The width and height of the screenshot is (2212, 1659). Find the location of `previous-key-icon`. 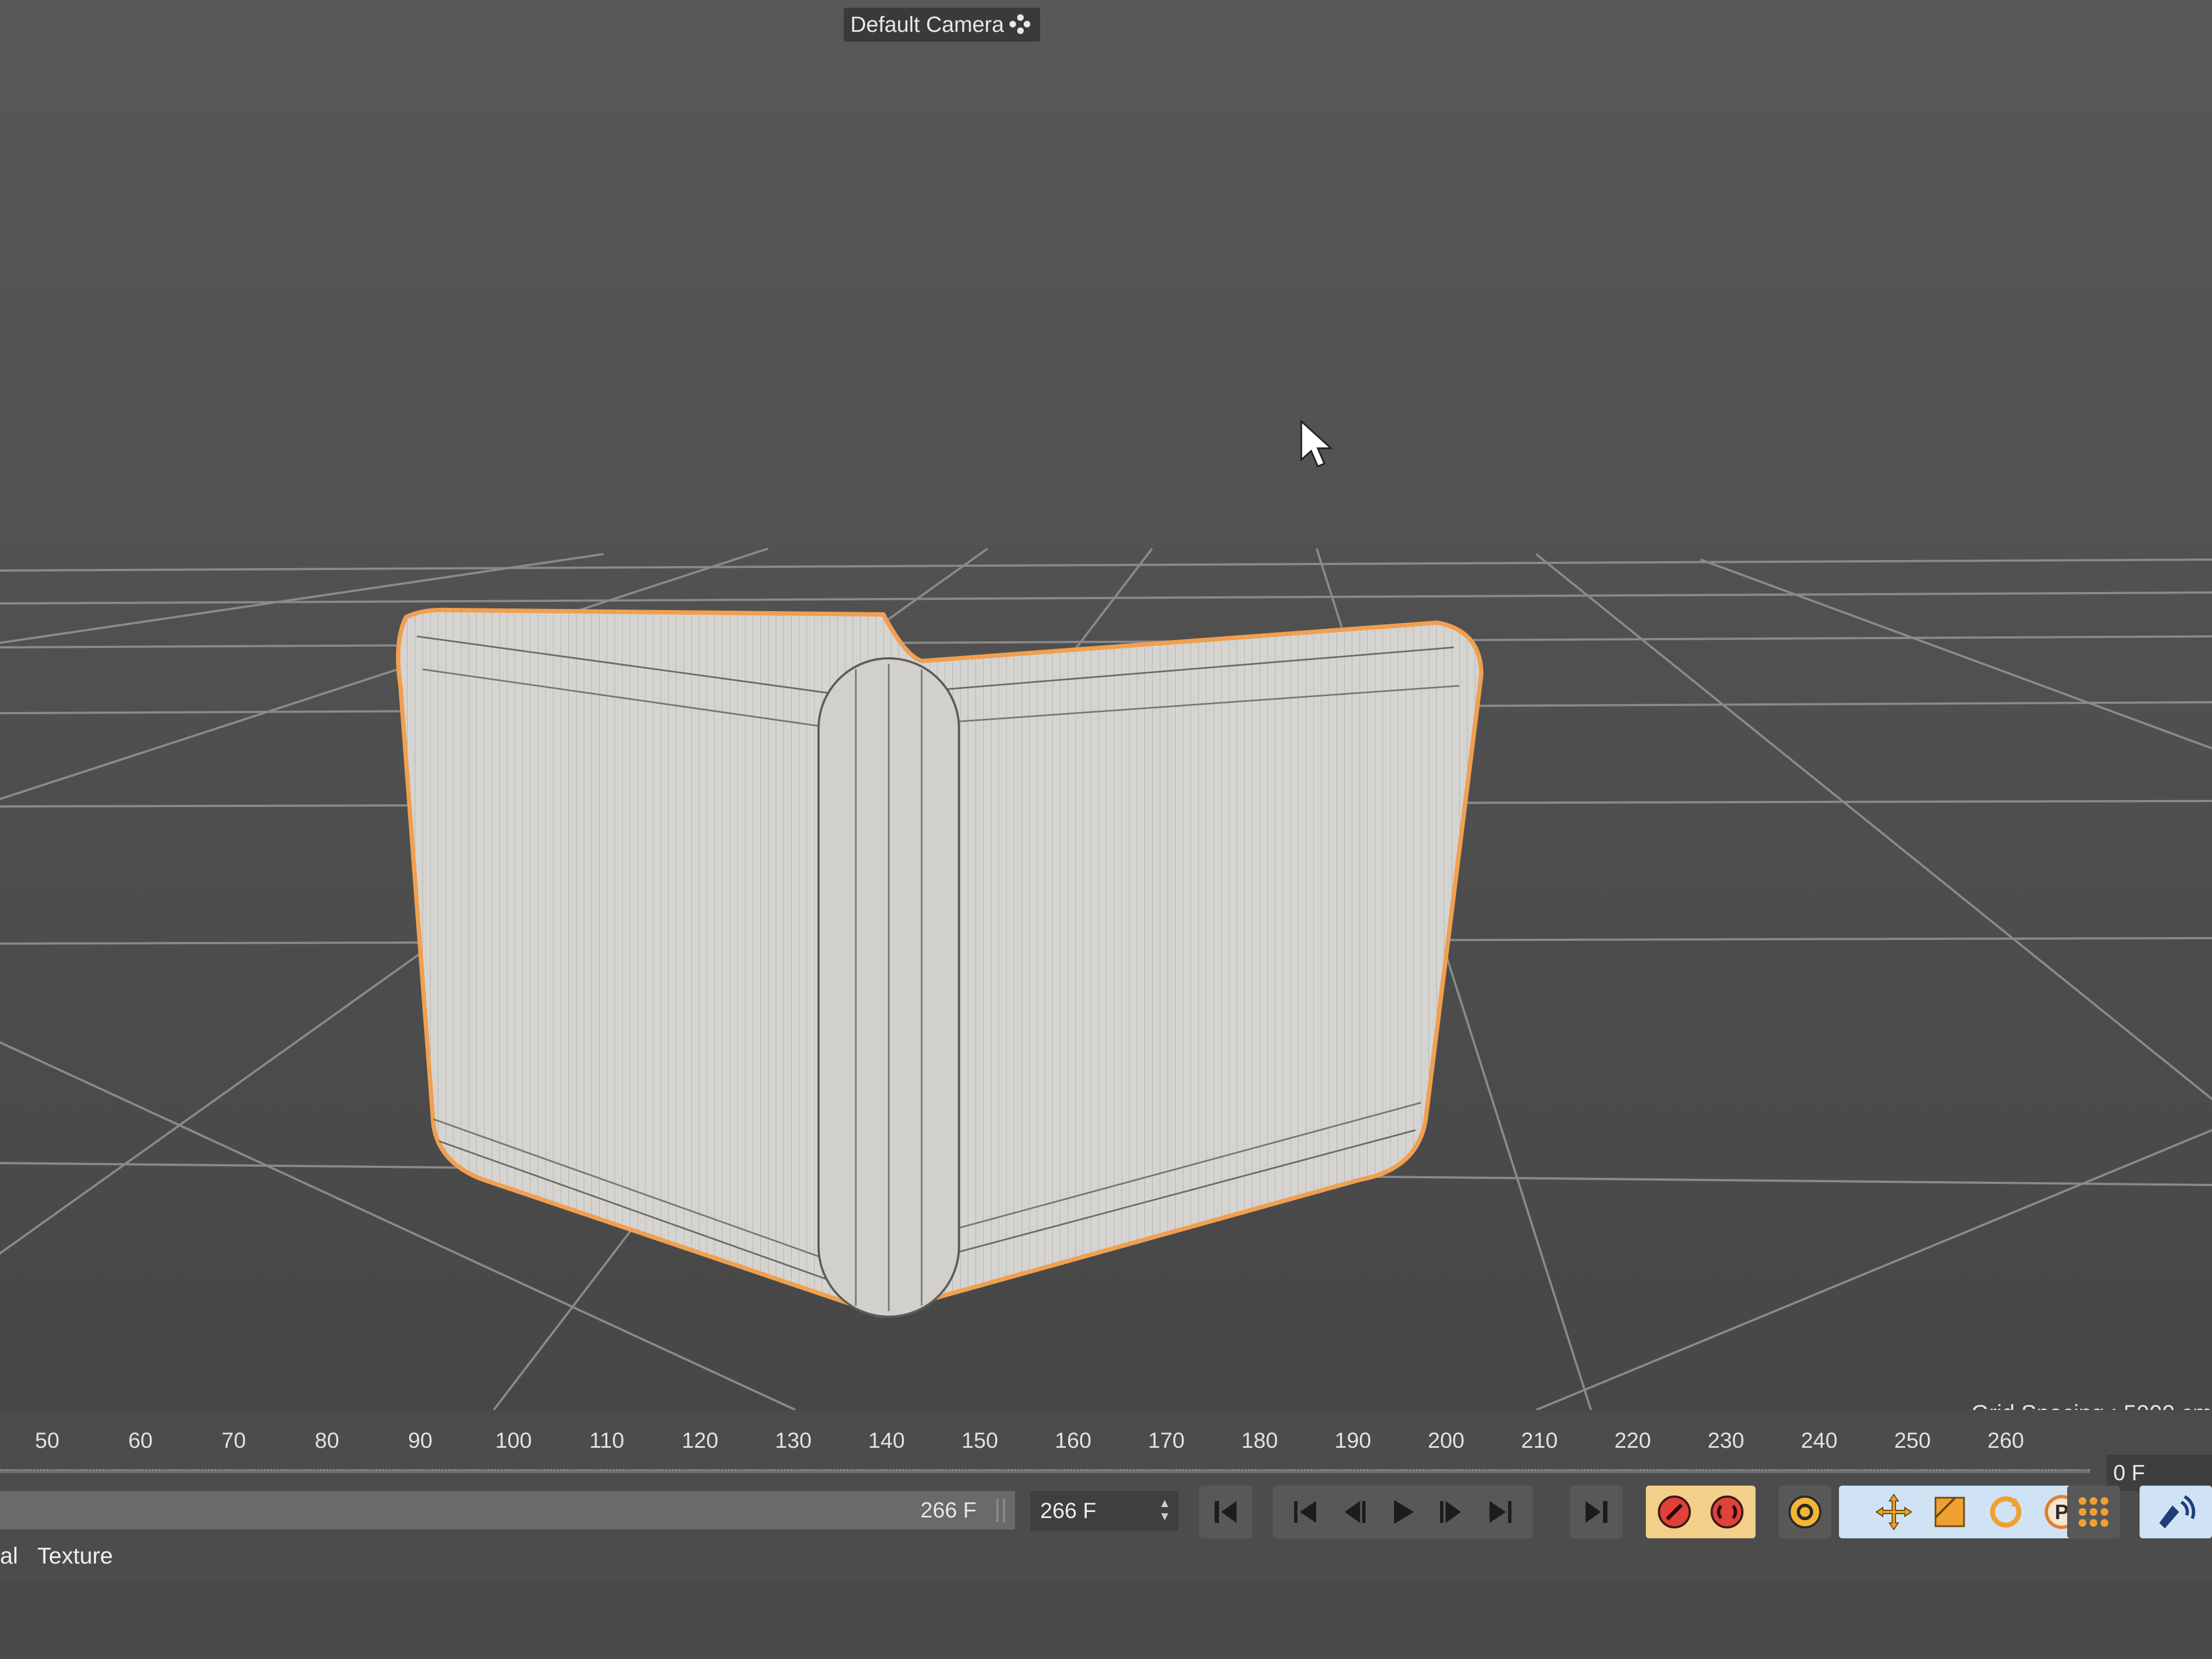

previous-key-icon is located at coordinates (1307, 1512).